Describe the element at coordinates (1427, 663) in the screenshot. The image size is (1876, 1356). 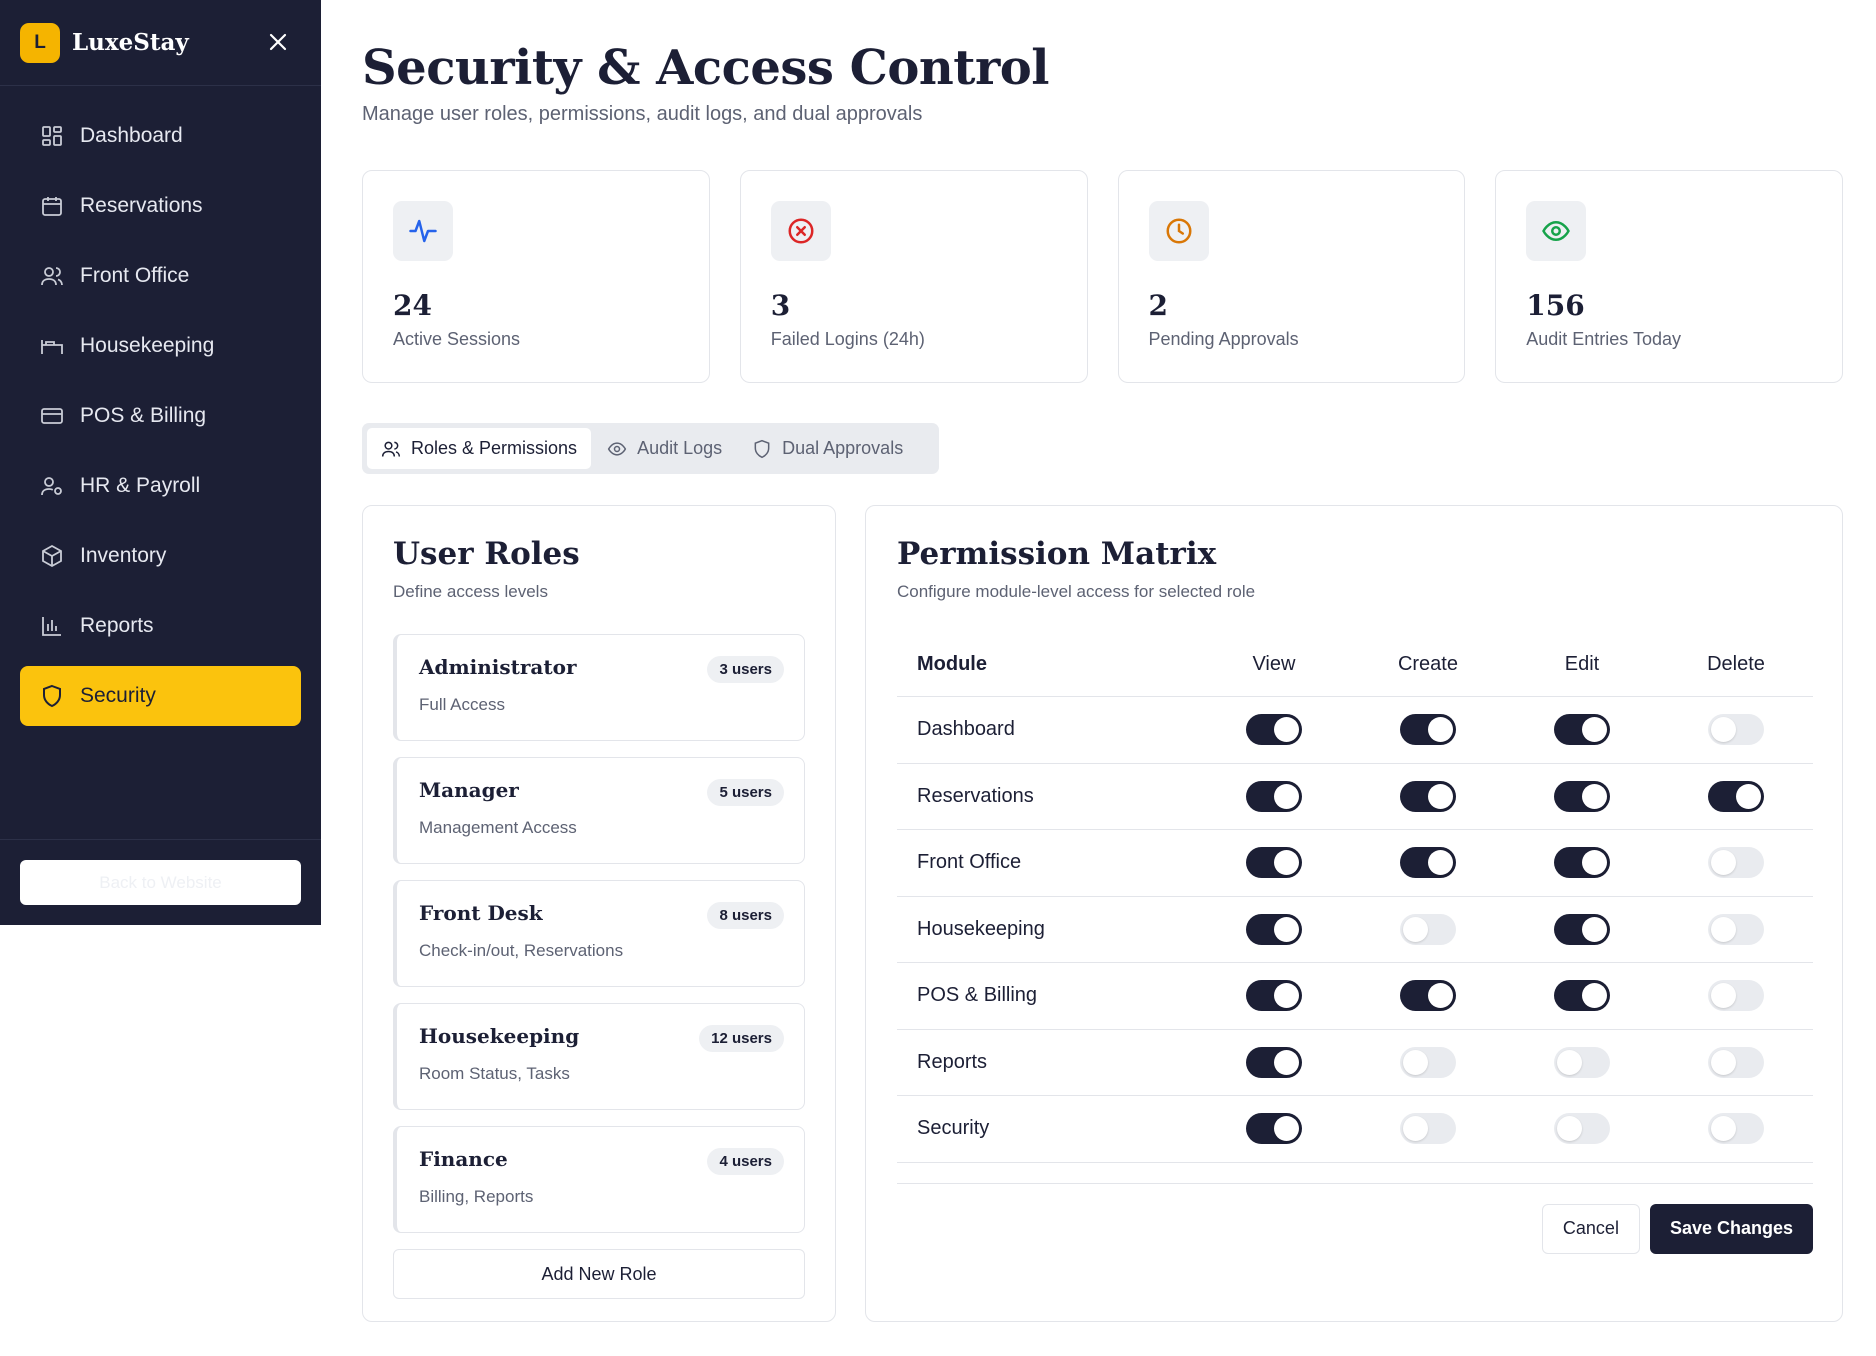
I see `column-header: Create` at that location.